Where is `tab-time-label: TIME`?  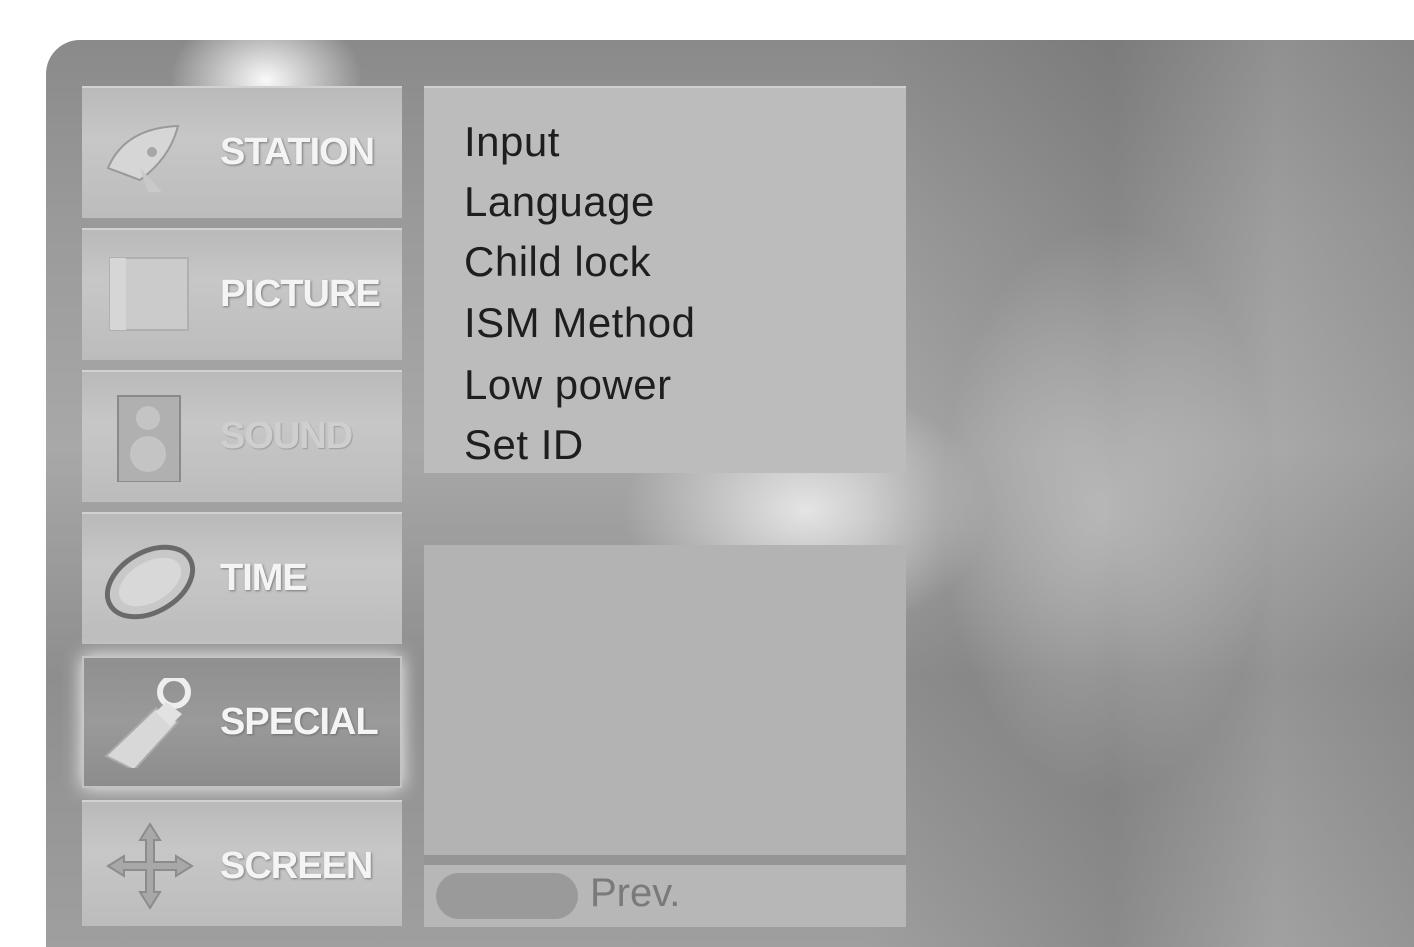 tab-time-label: TIME is located at coordinates (264, 578).